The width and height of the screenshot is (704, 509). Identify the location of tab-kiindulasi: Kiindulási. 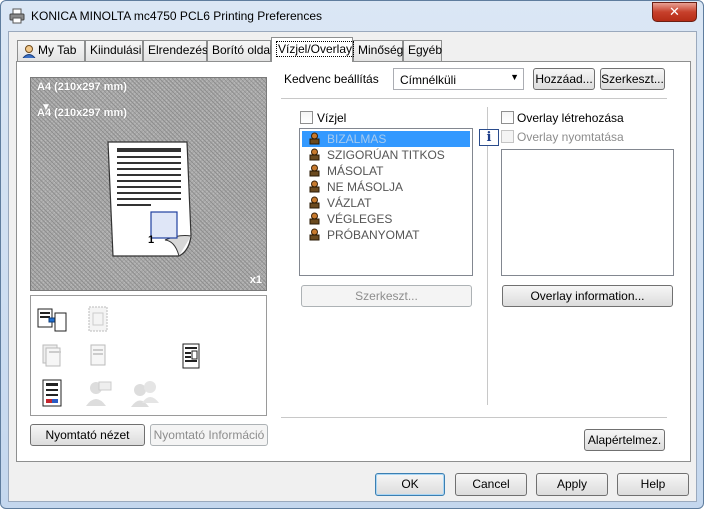
(114, 50).